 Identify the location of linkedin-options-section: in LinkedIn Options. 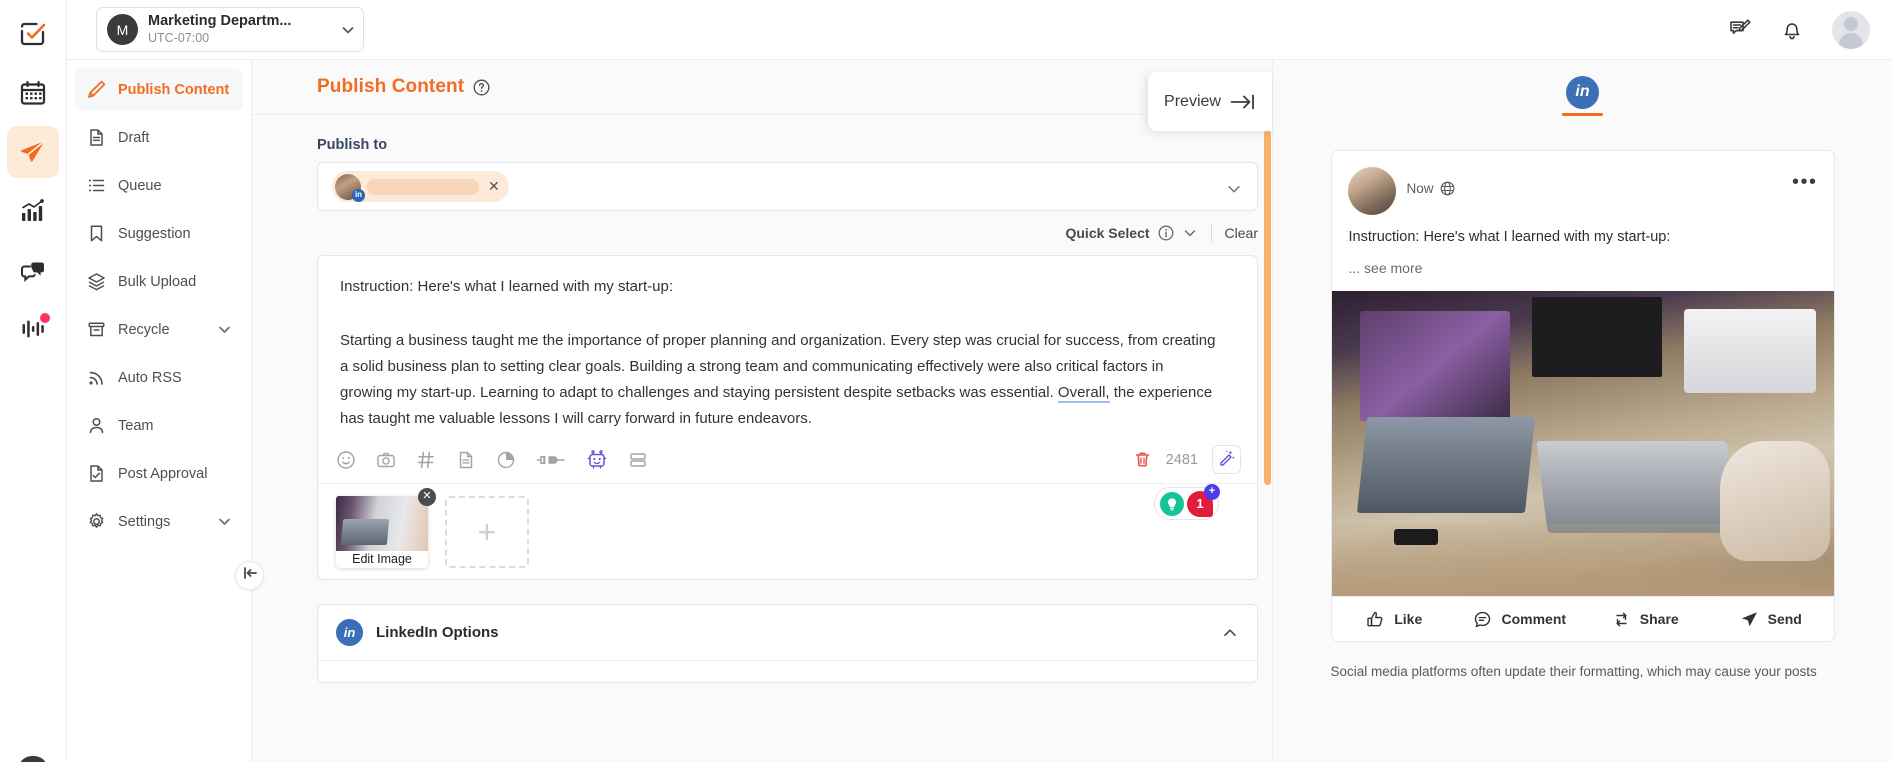
(787, 643).